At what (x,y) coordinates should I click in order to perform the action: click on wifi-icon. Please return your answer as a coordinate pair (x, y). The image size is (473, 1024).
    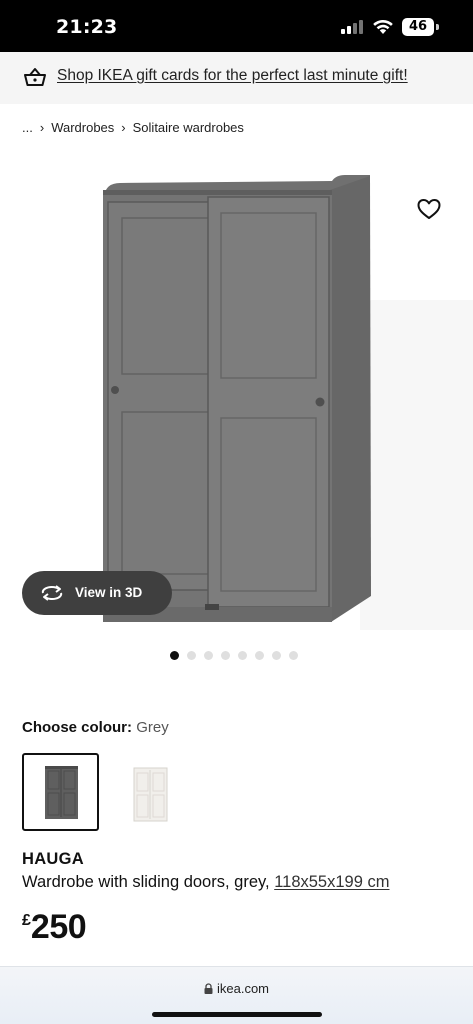
    Looking at the image, I should click on (383, 29).